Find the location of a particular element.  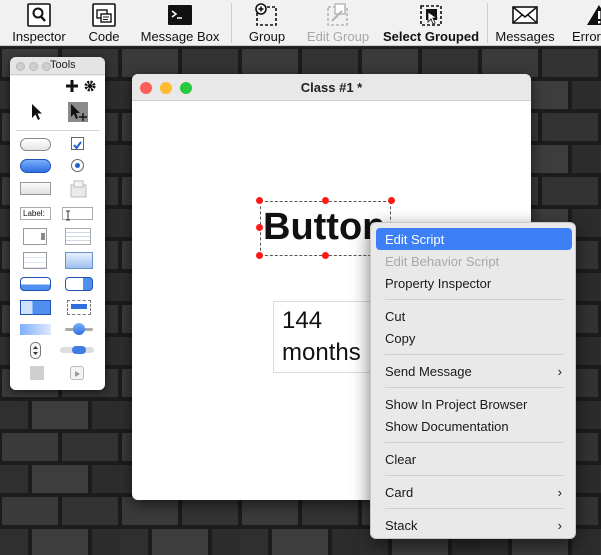

tools-palette: Tools Label: is located at coordinates (57, 223).